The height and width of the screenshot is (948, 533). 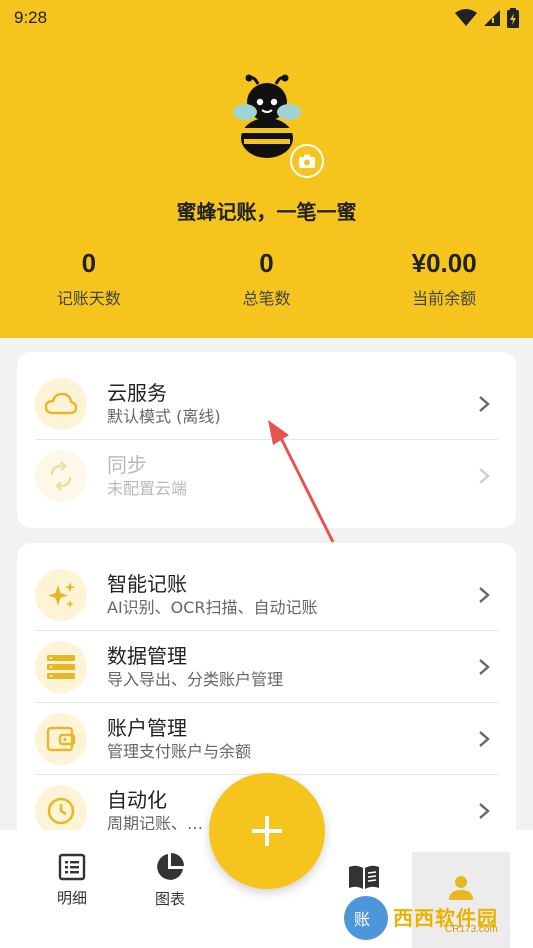 What do you see at coordinates (31, 17) in the screenshot?
I see `status-time: 9:28` at bounding box center [31, 17].